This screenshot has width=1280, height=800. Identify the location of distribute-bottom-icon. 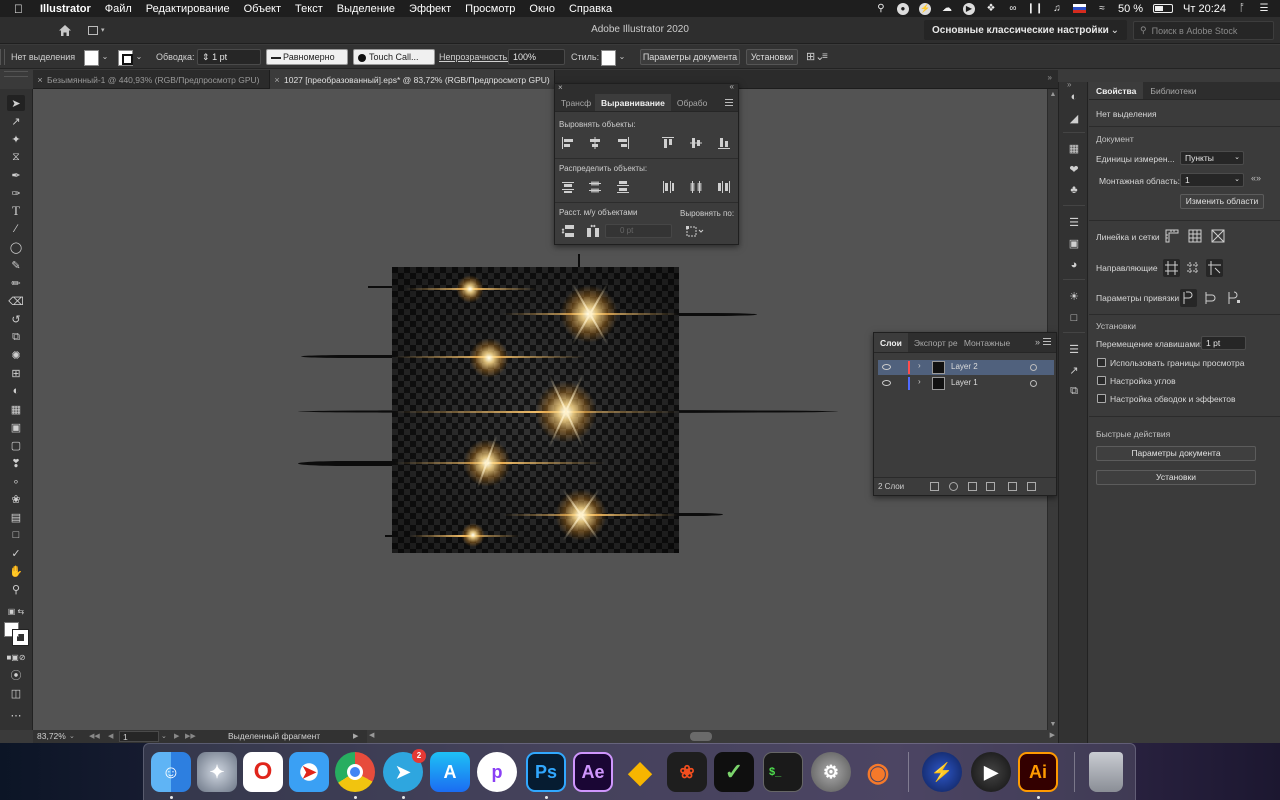
(623, 187).